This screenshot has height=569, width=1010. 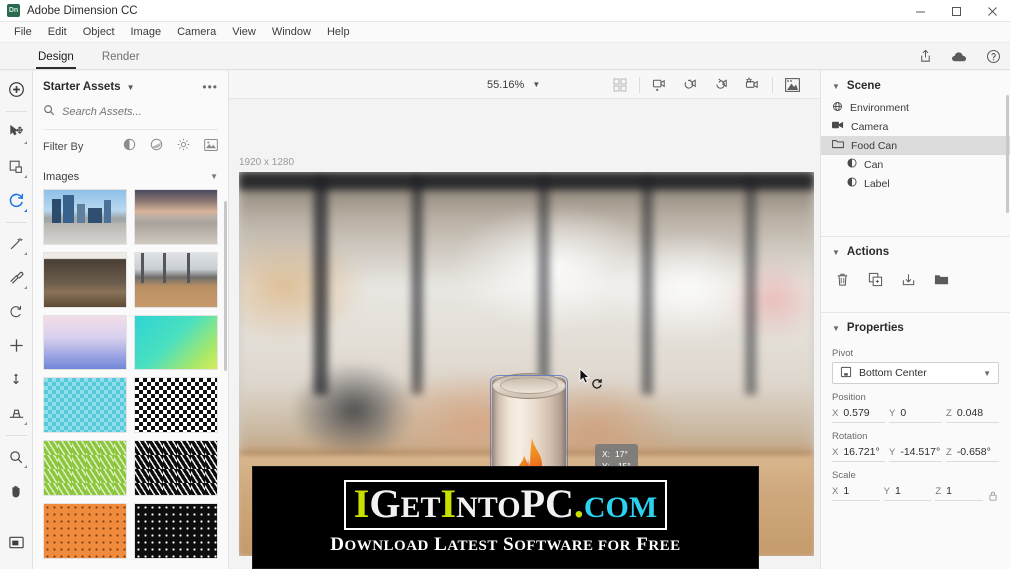 I want to click on tool-render-preview, so click(x=16, y=542).